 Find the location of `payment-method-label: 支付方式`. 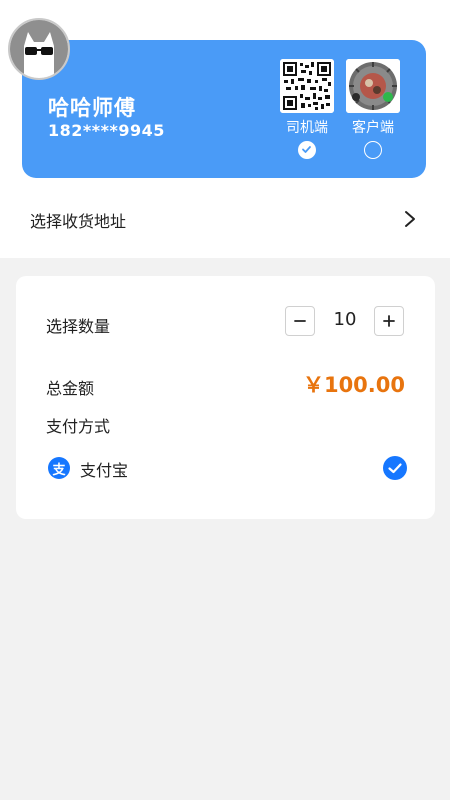

payment-method-label: 支付方式 is located at coordinates (78, 426).